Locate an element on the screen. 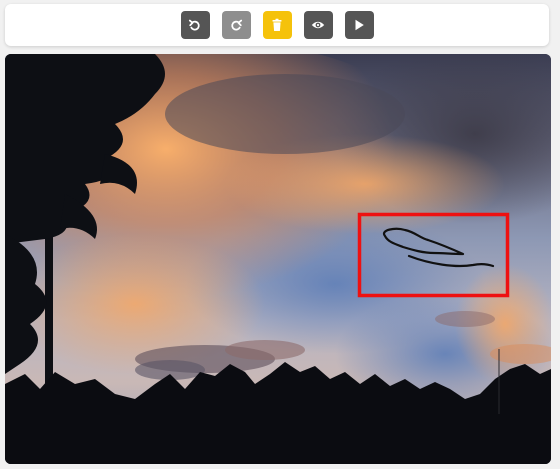  play-button is located at coordinates (359, 25).